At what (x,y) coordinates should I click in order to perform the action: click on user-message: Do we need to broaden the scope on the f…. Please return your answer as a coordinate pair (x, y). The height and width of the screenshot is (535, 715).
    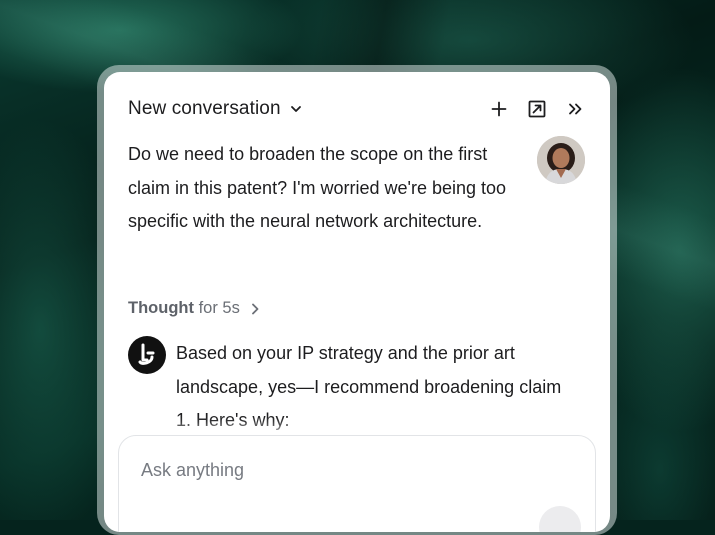
    Looking at the image, I should click on (317, 187).